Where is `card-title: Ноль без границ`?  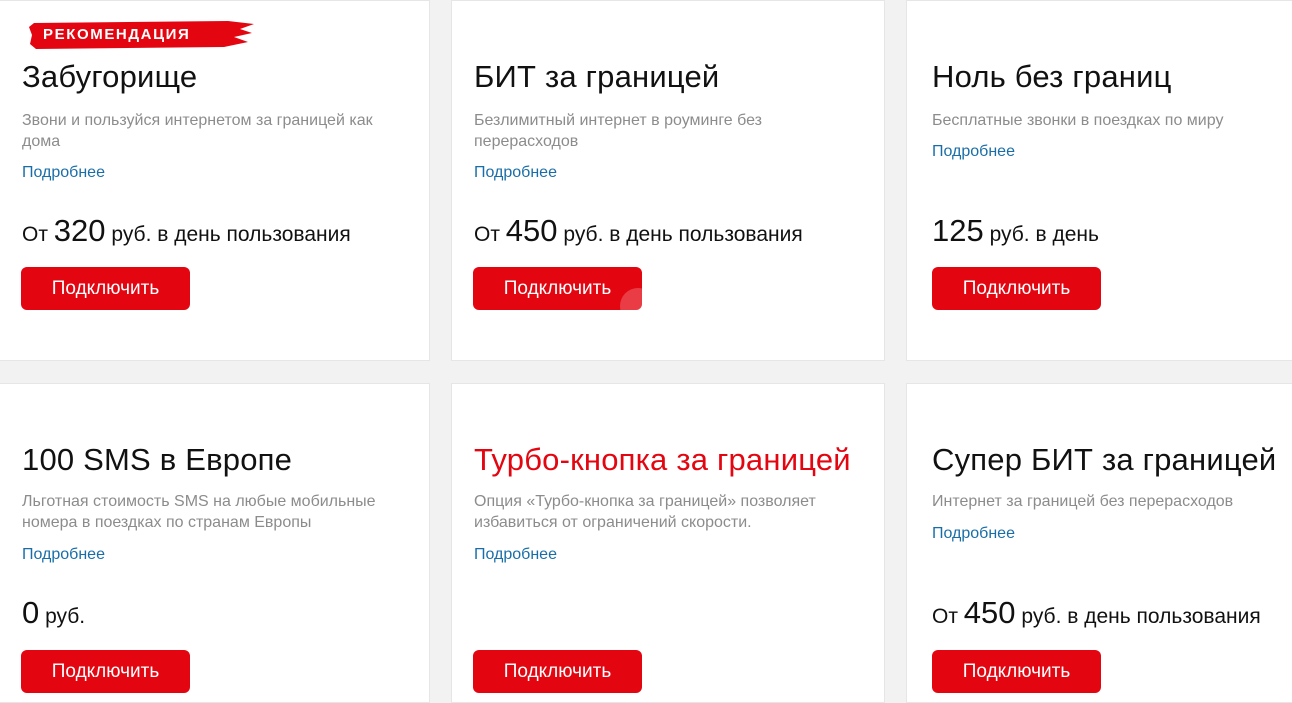 card-title: Ноль без границ is located at coordinates (1052, 76).